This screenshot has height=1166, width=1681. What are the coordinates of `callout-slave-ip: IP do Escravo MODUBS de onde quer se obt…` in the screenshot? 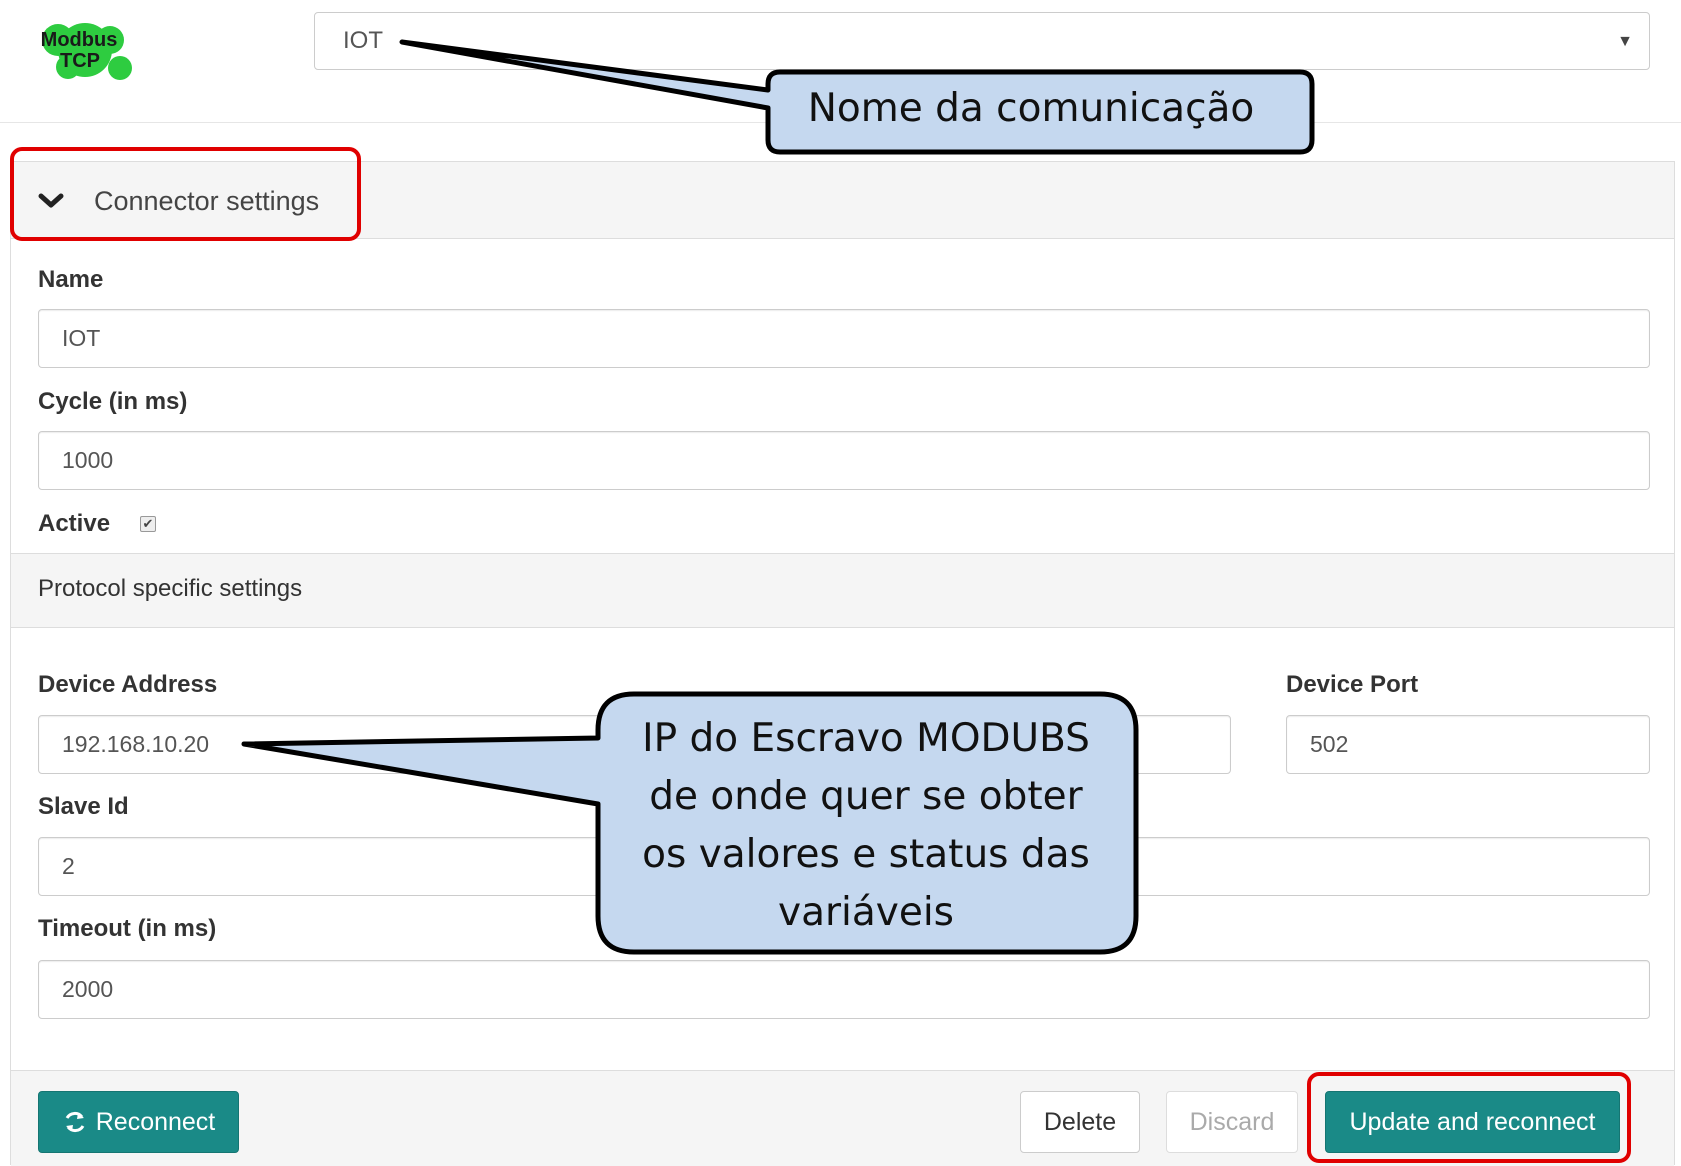 It's located at (866, 826).